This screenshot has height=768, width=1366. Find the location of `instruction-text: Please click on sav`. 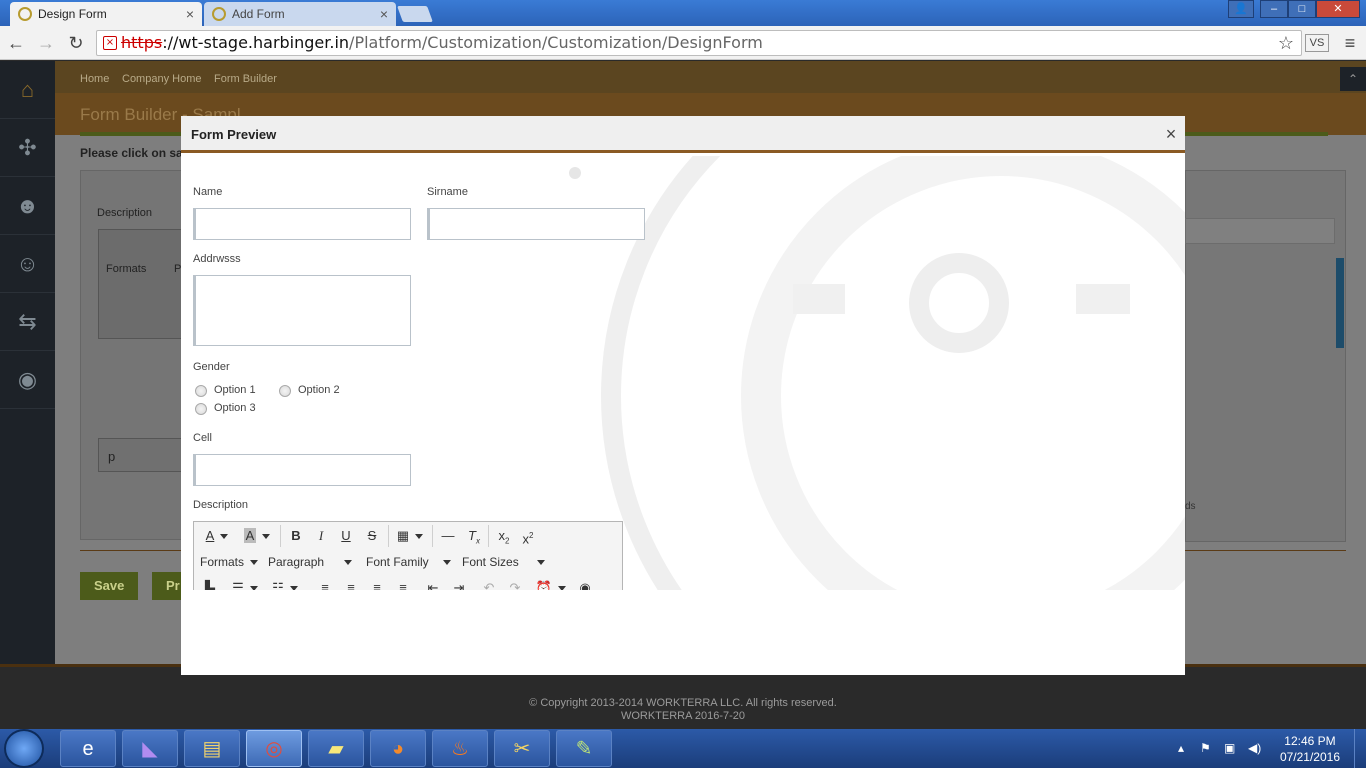

instruction-text: Please click on sav is located at coordinates (135, 153).